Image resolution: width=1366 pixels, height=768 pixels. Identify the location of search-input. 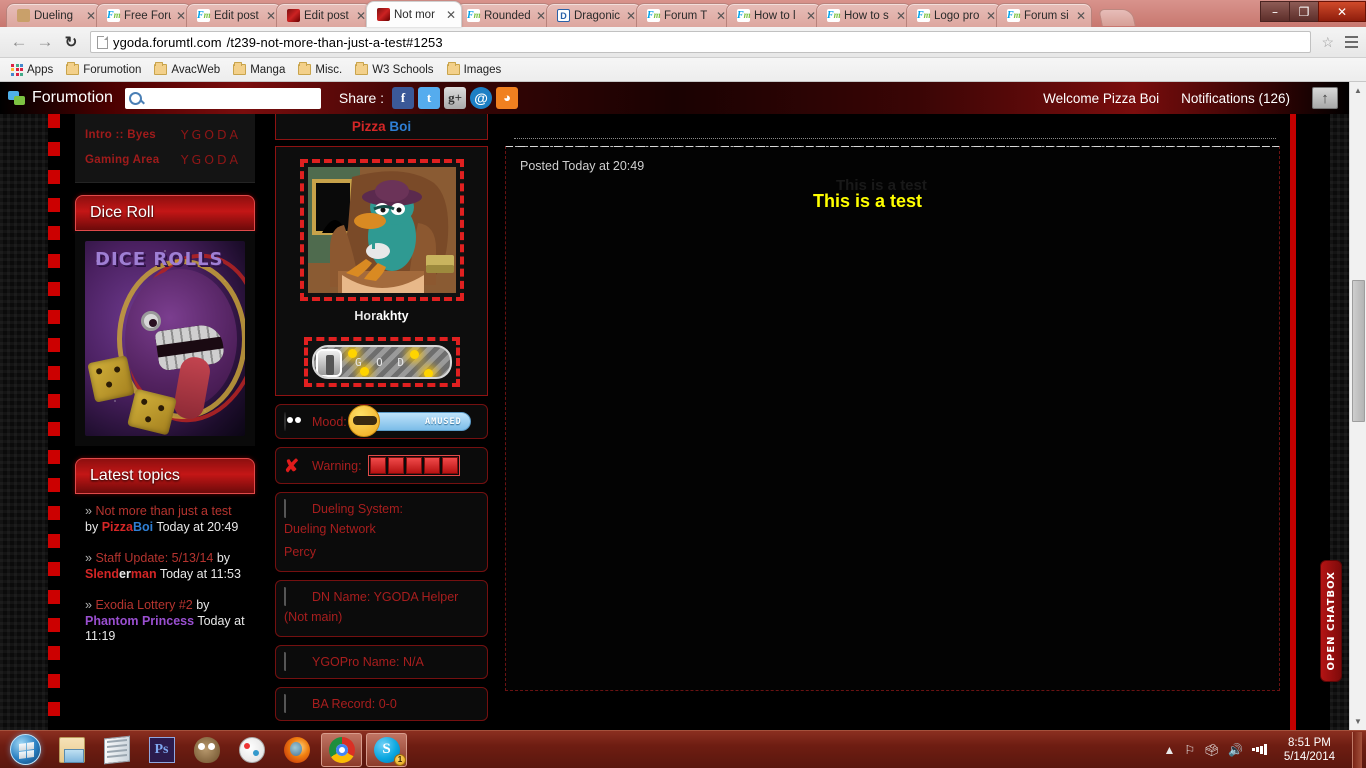
(222, 98).